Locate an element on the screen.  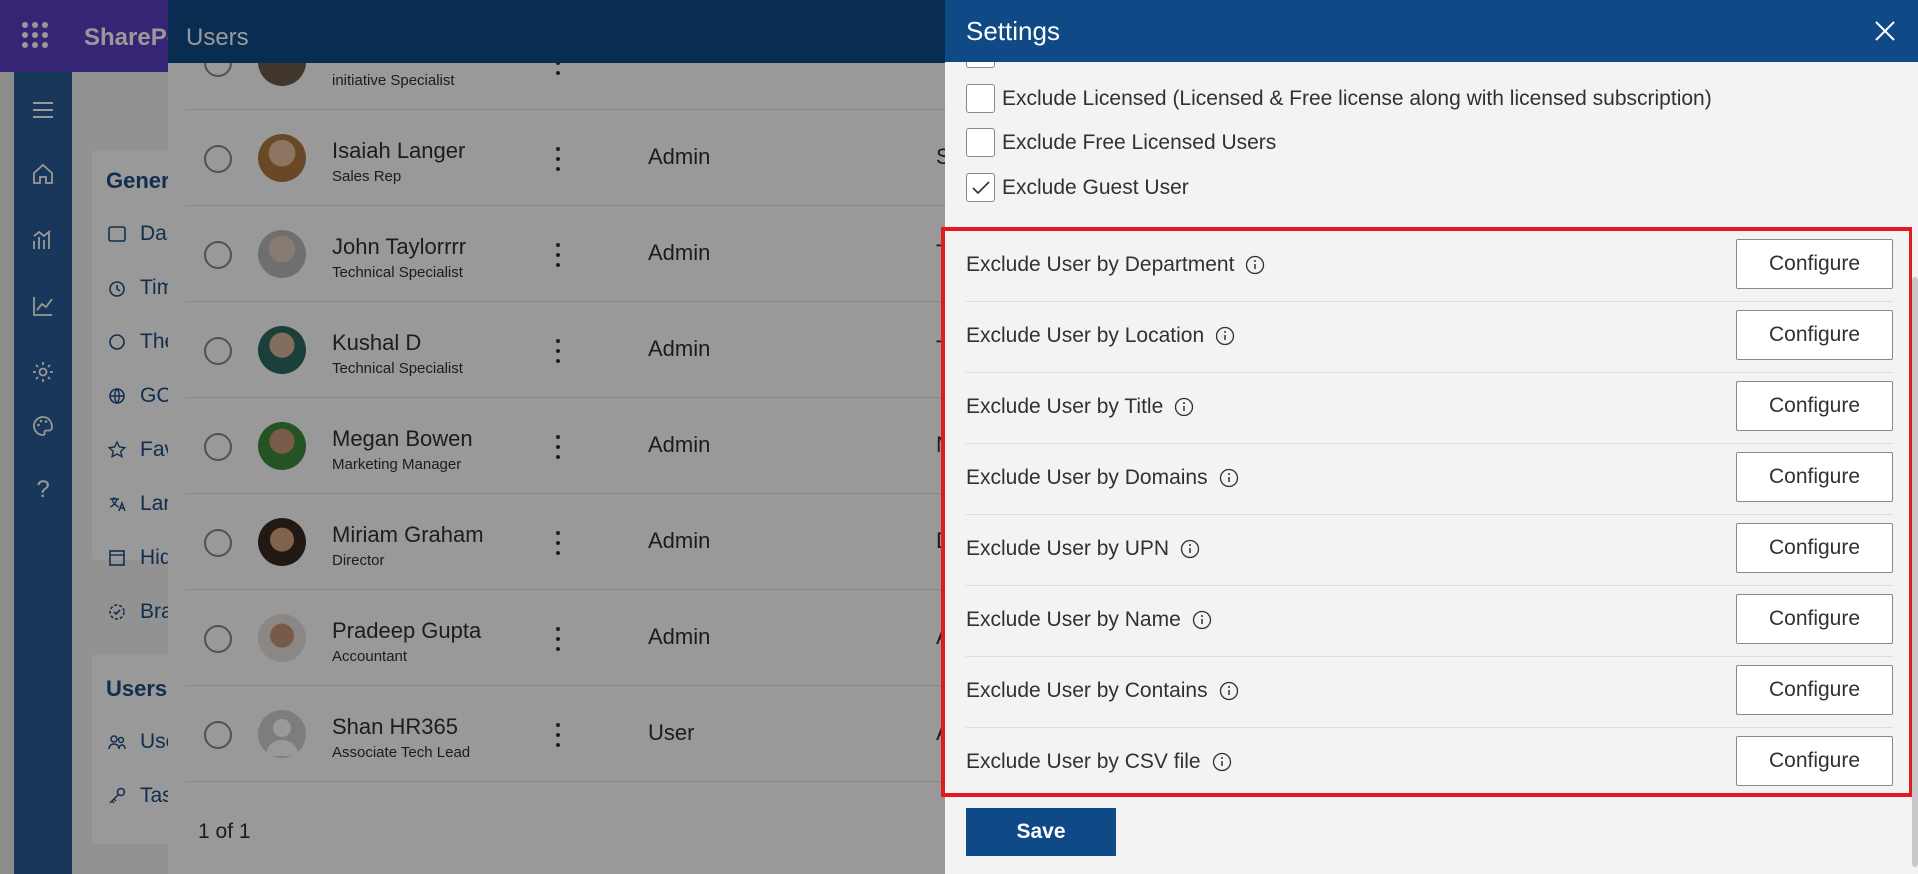
exclude-label: Exclude User by Department is located at coordinates (1100, 264).